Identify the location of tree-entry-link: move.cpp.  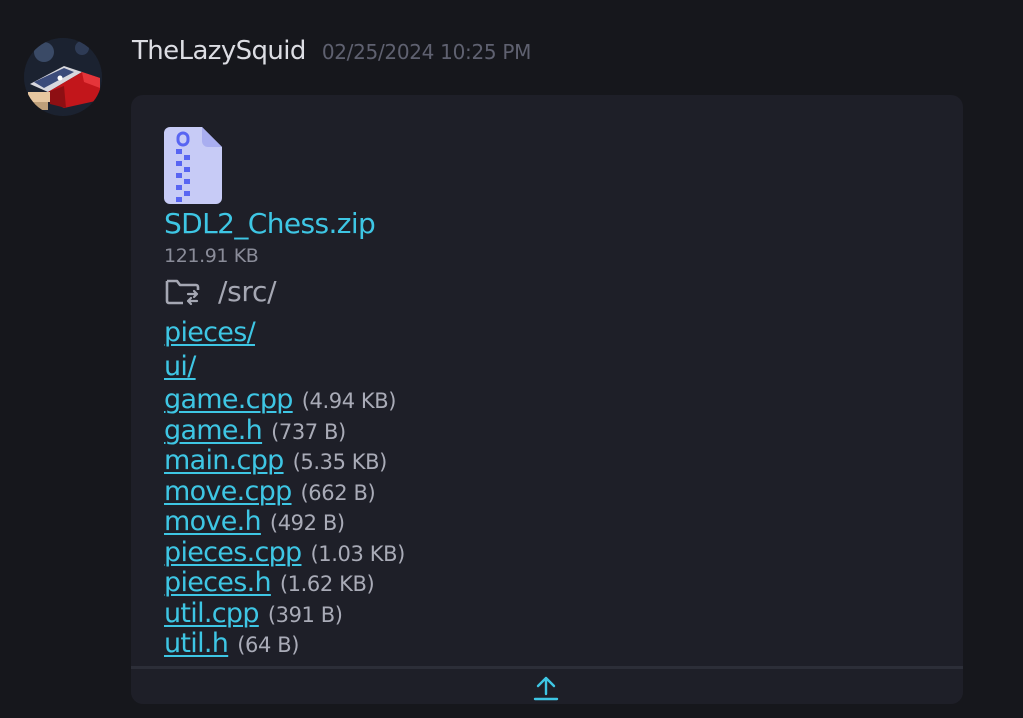
(228, 491).